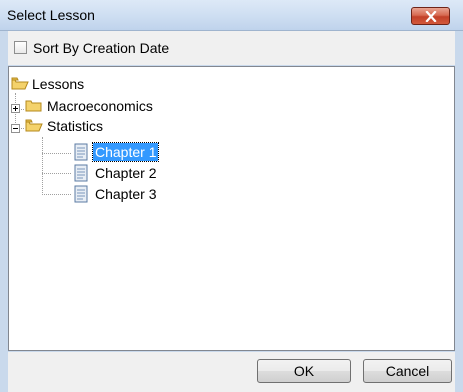 Image resolution: width=463 pixels, height=392 pixels. I want to click on dialog-title: Select Lesson, so click(51, 15).